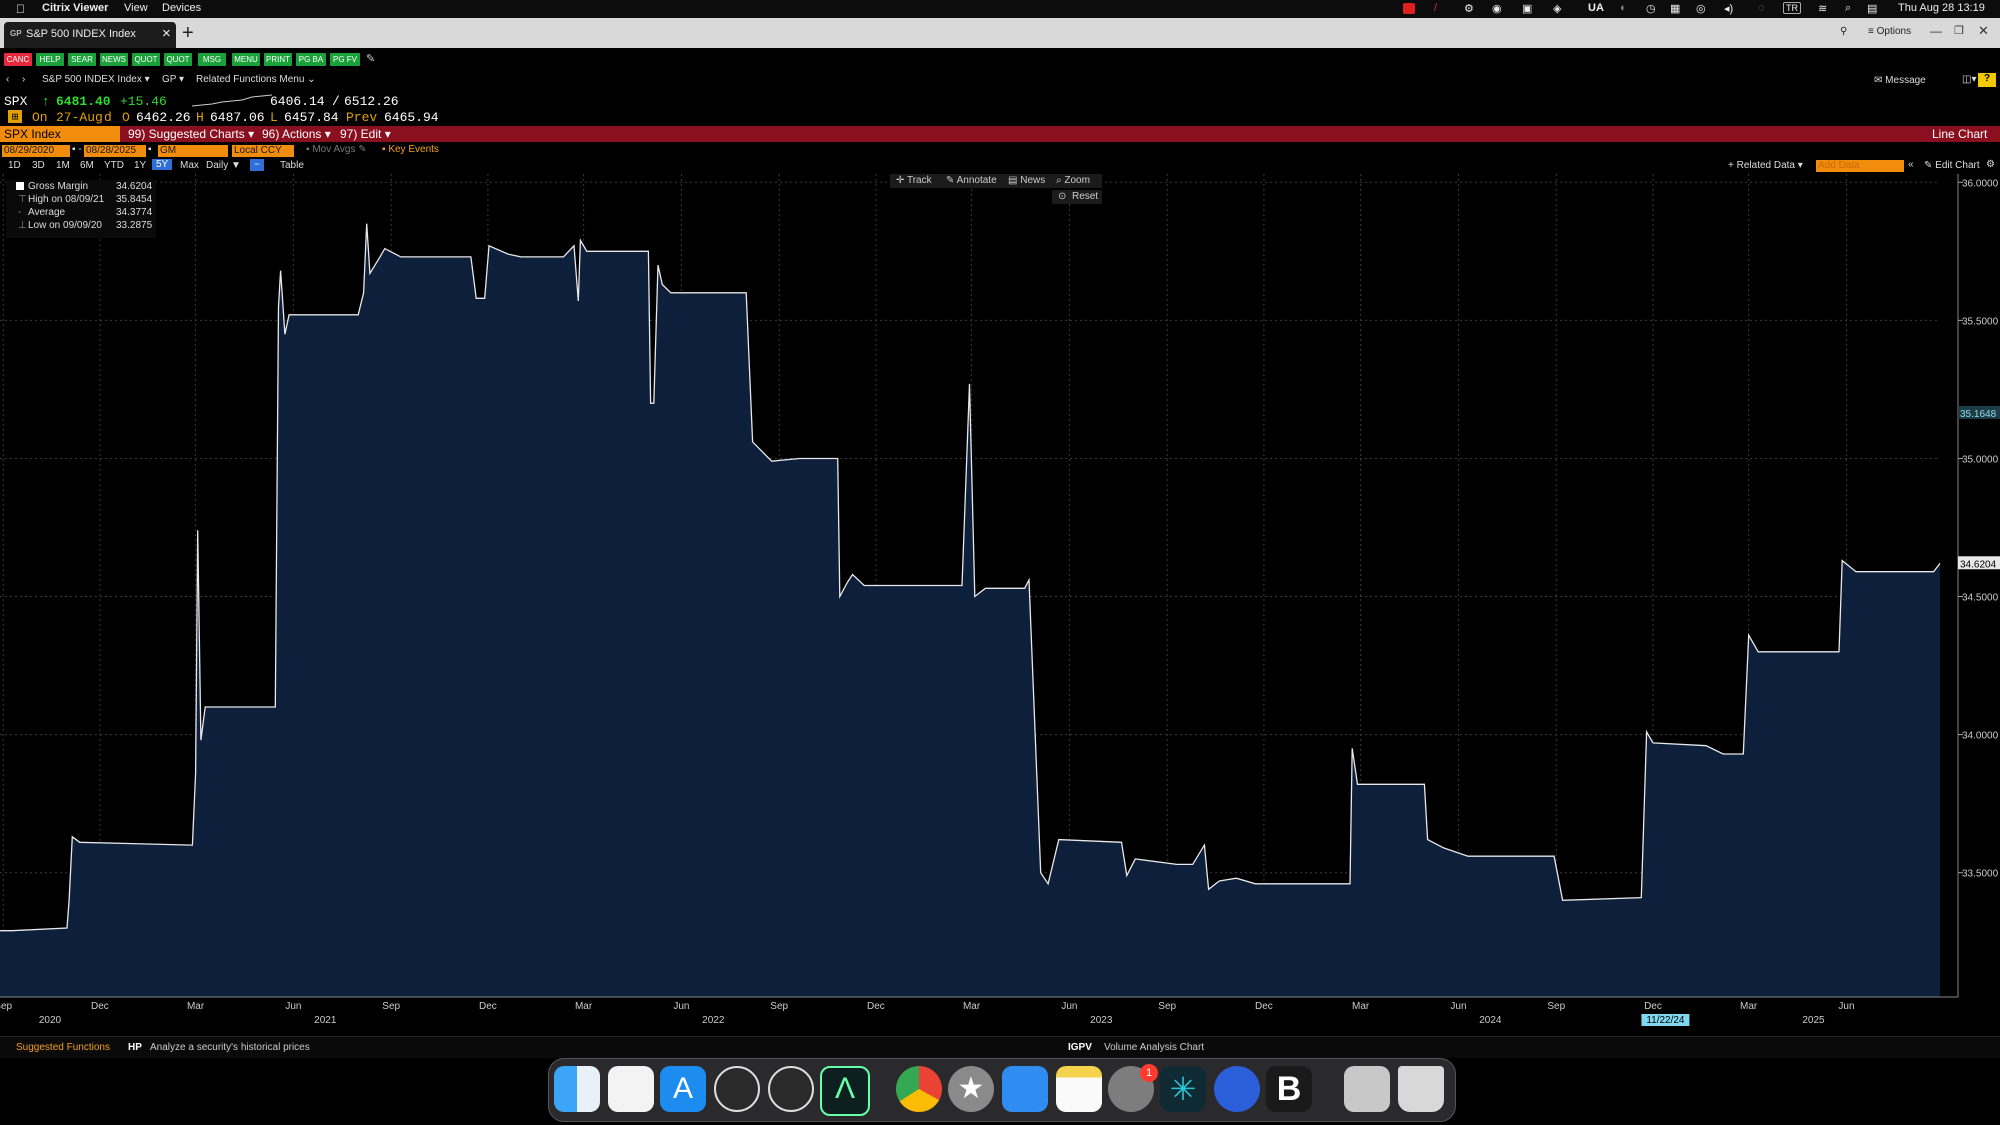 Image resolution: width=2000 pixels, height=1125 pixels. Describe the element at coordinates (114, 165) in the screenshot. I see `period-ytd: YTD` at that location.